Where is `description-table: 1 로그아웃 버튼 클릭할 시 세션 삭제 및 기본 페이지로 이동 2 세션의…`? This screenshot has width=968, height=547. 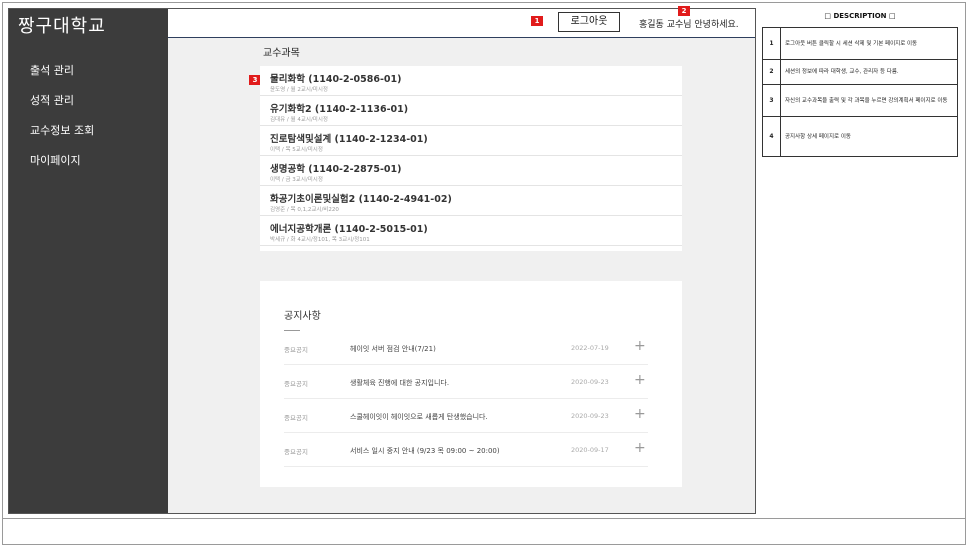 description-table: 1 로그아웃 버튼 클릭할 시 세션 삭제 및 기본 페이지로 이동 2 세션의… is located at coordinates (860, 92).